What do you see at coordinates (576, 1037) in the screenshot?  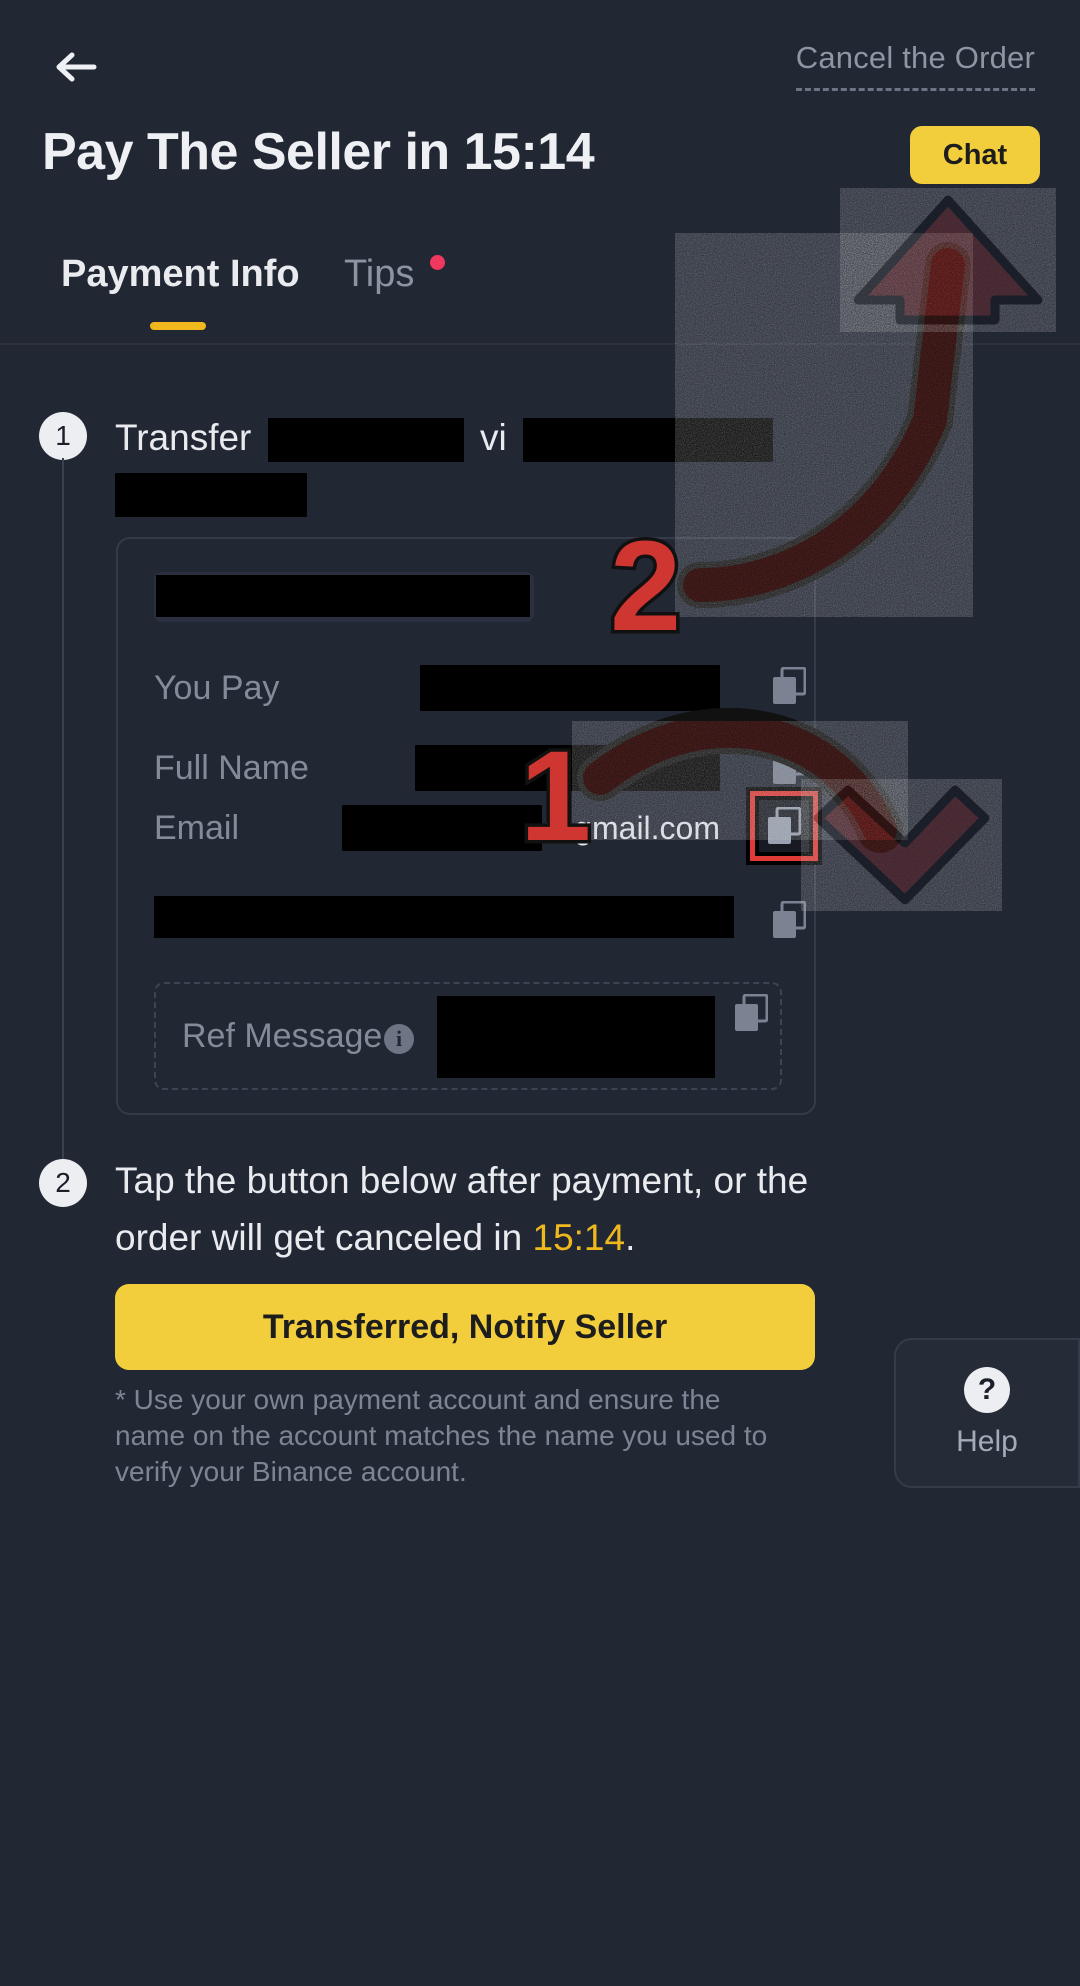 I see `redacted-ref-message` at bounding box center [576, 1037].